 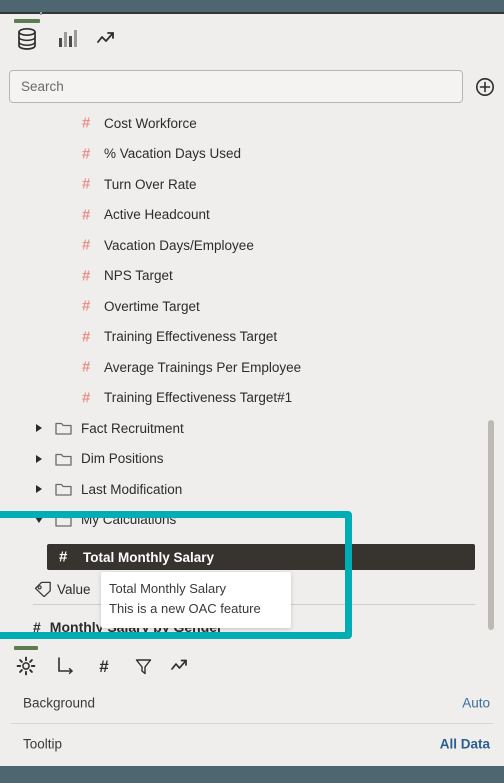 What do you see at coordinates (173, 154) in the screenshot?
I see `list-item-label: % Vacation Days Used` at bounding box center [173, 154].